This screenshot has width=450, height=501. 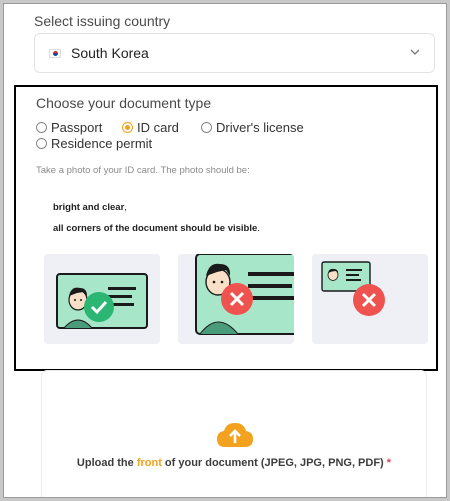 I want to click on upload-text-before: Upload the, so click(x=106, y=463).